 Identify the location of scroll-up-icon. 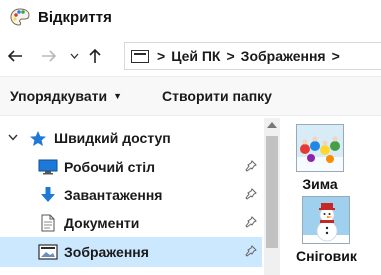
(272, 125).